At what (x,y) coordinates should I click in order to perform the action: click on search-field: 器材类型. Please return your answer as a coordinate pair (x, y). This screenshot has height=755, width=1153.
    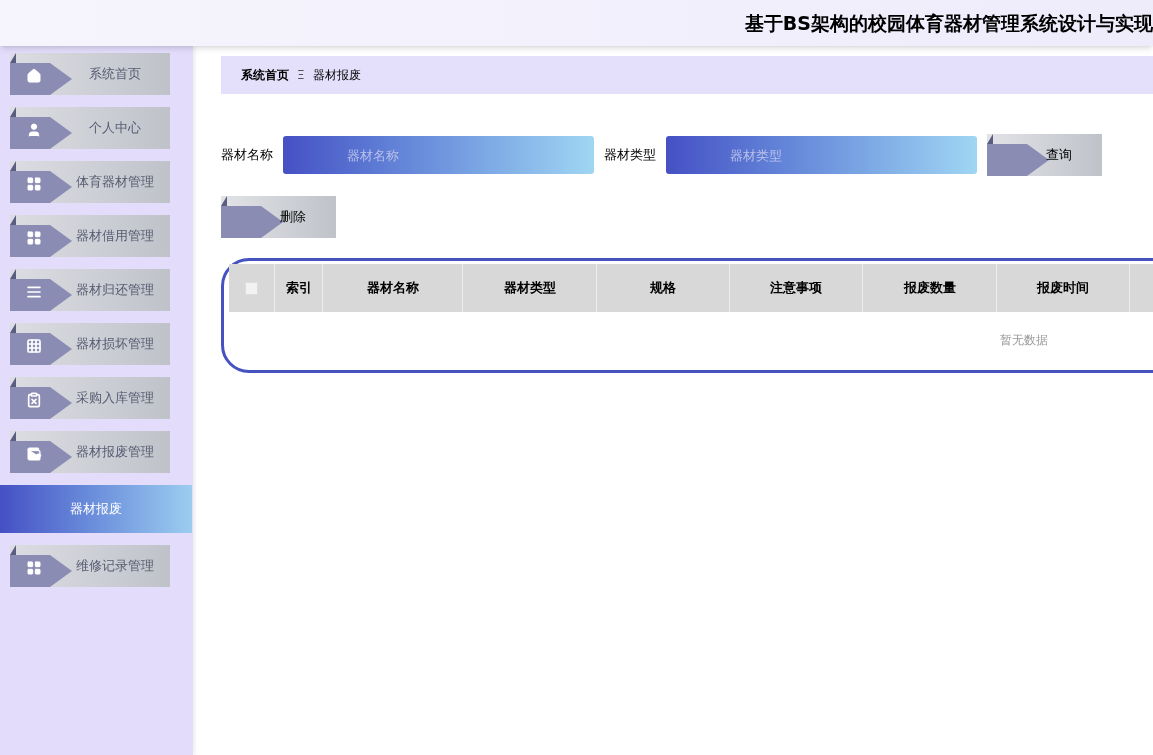
    Looking at the image, I should click on (821, 155).